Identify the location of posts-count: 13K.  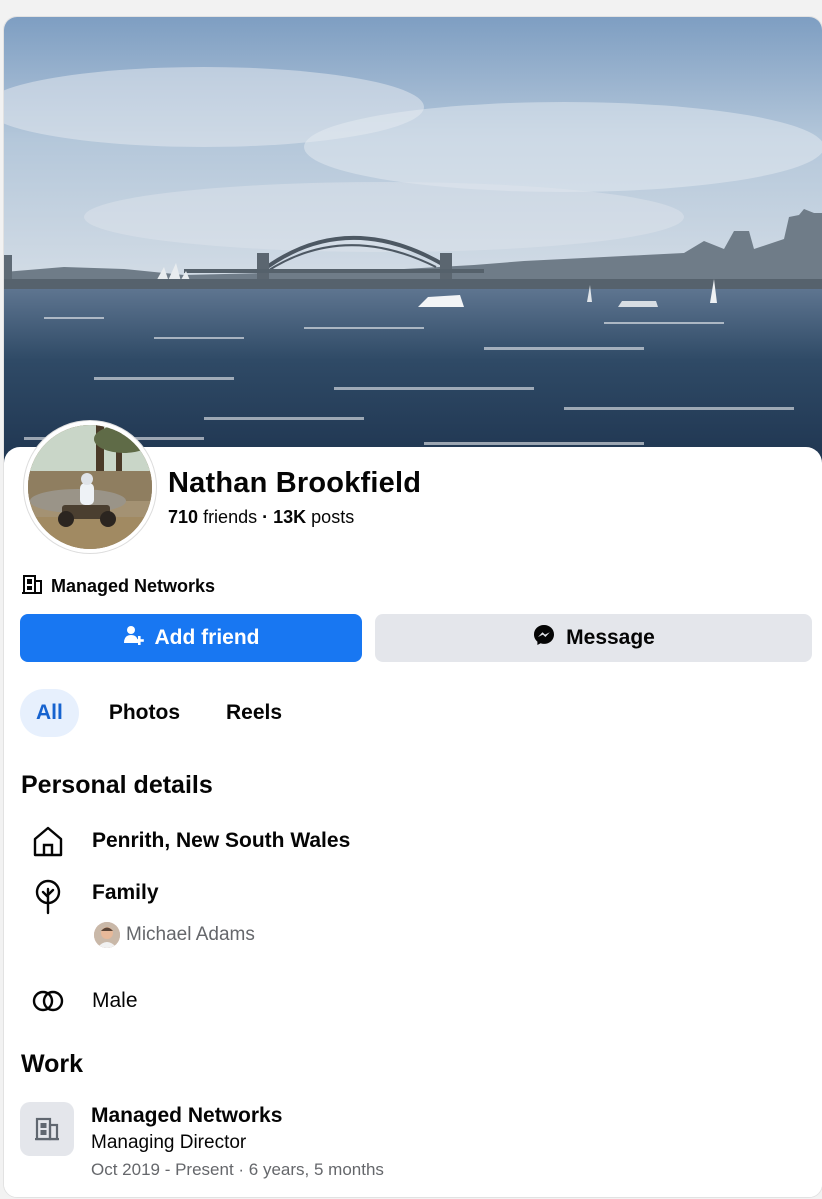
(290, 517).